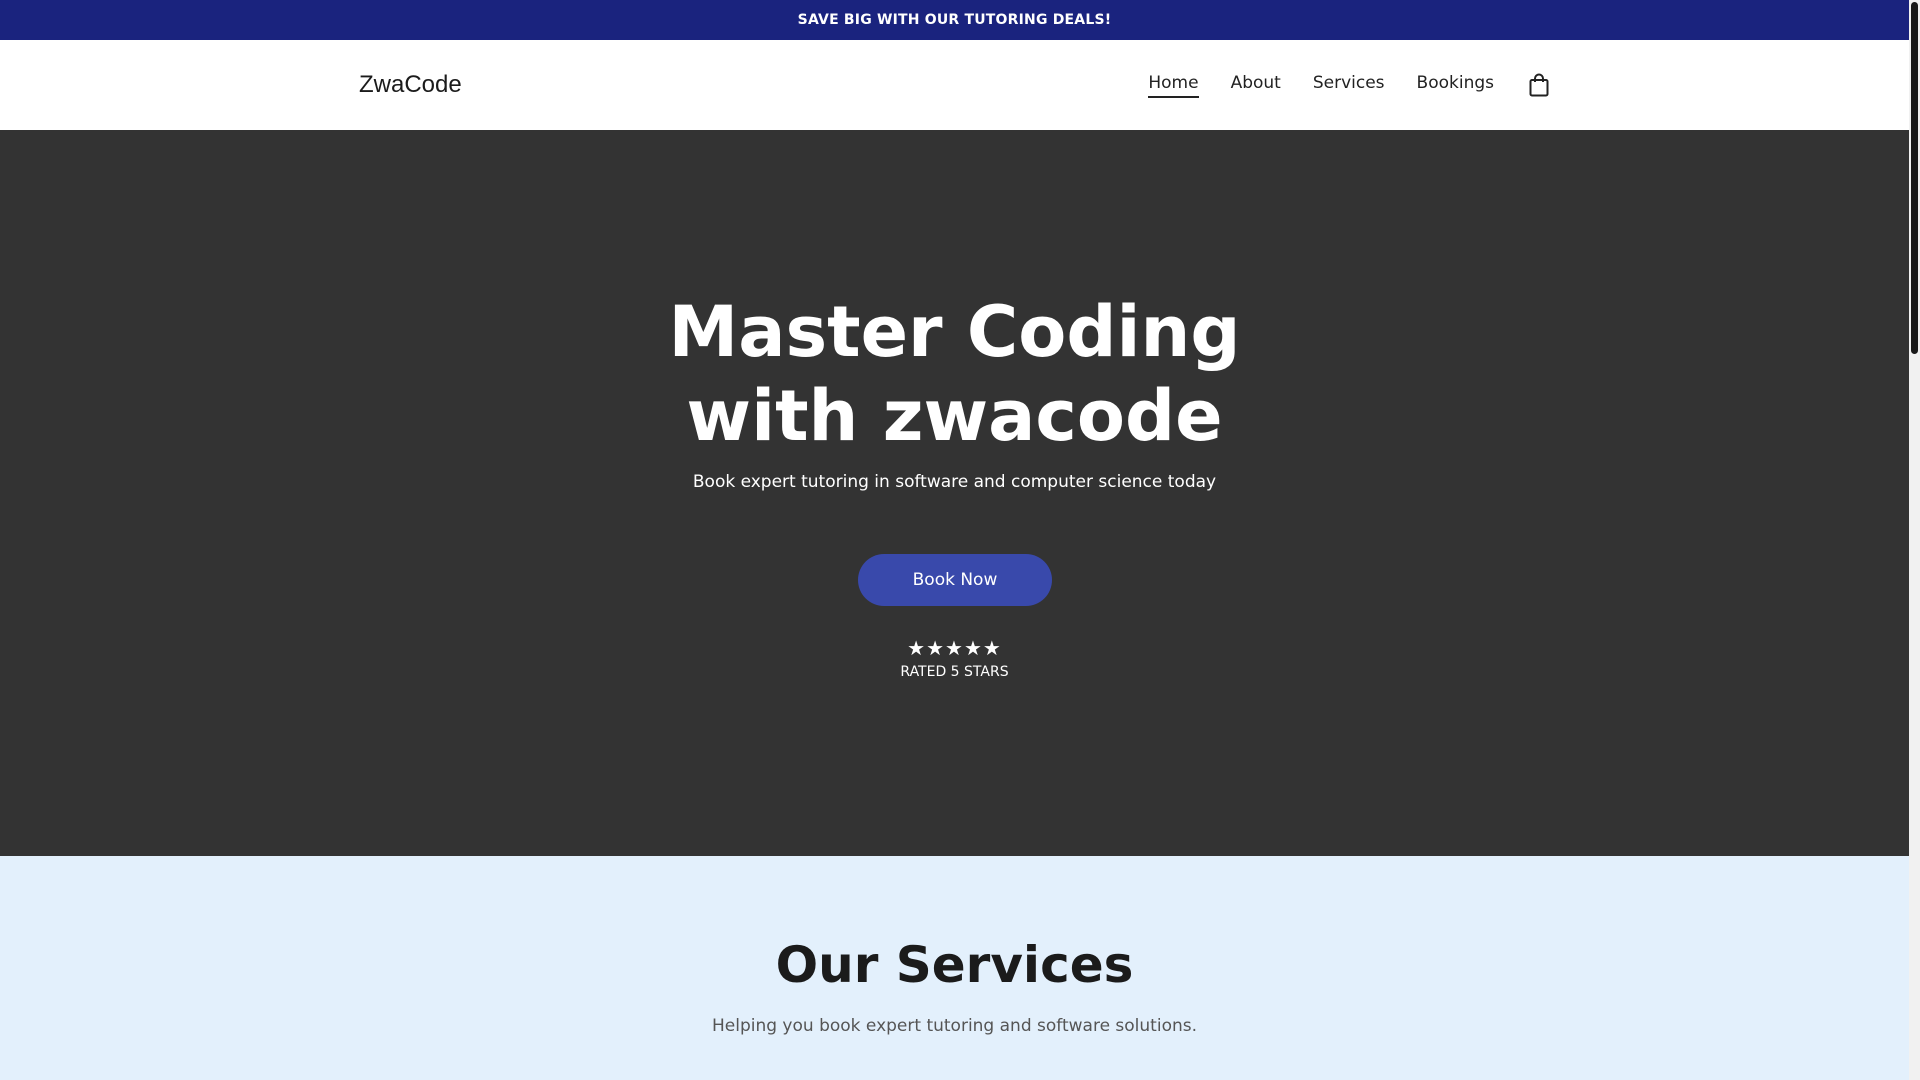 Image resolution: width=1920 pixels, height=1080 pixels. What do you see at coordinates (954, 85) in the screenshot?
I see `site-header: ZwaCode Home About Services Bookings` at bounding box center [954, 85].